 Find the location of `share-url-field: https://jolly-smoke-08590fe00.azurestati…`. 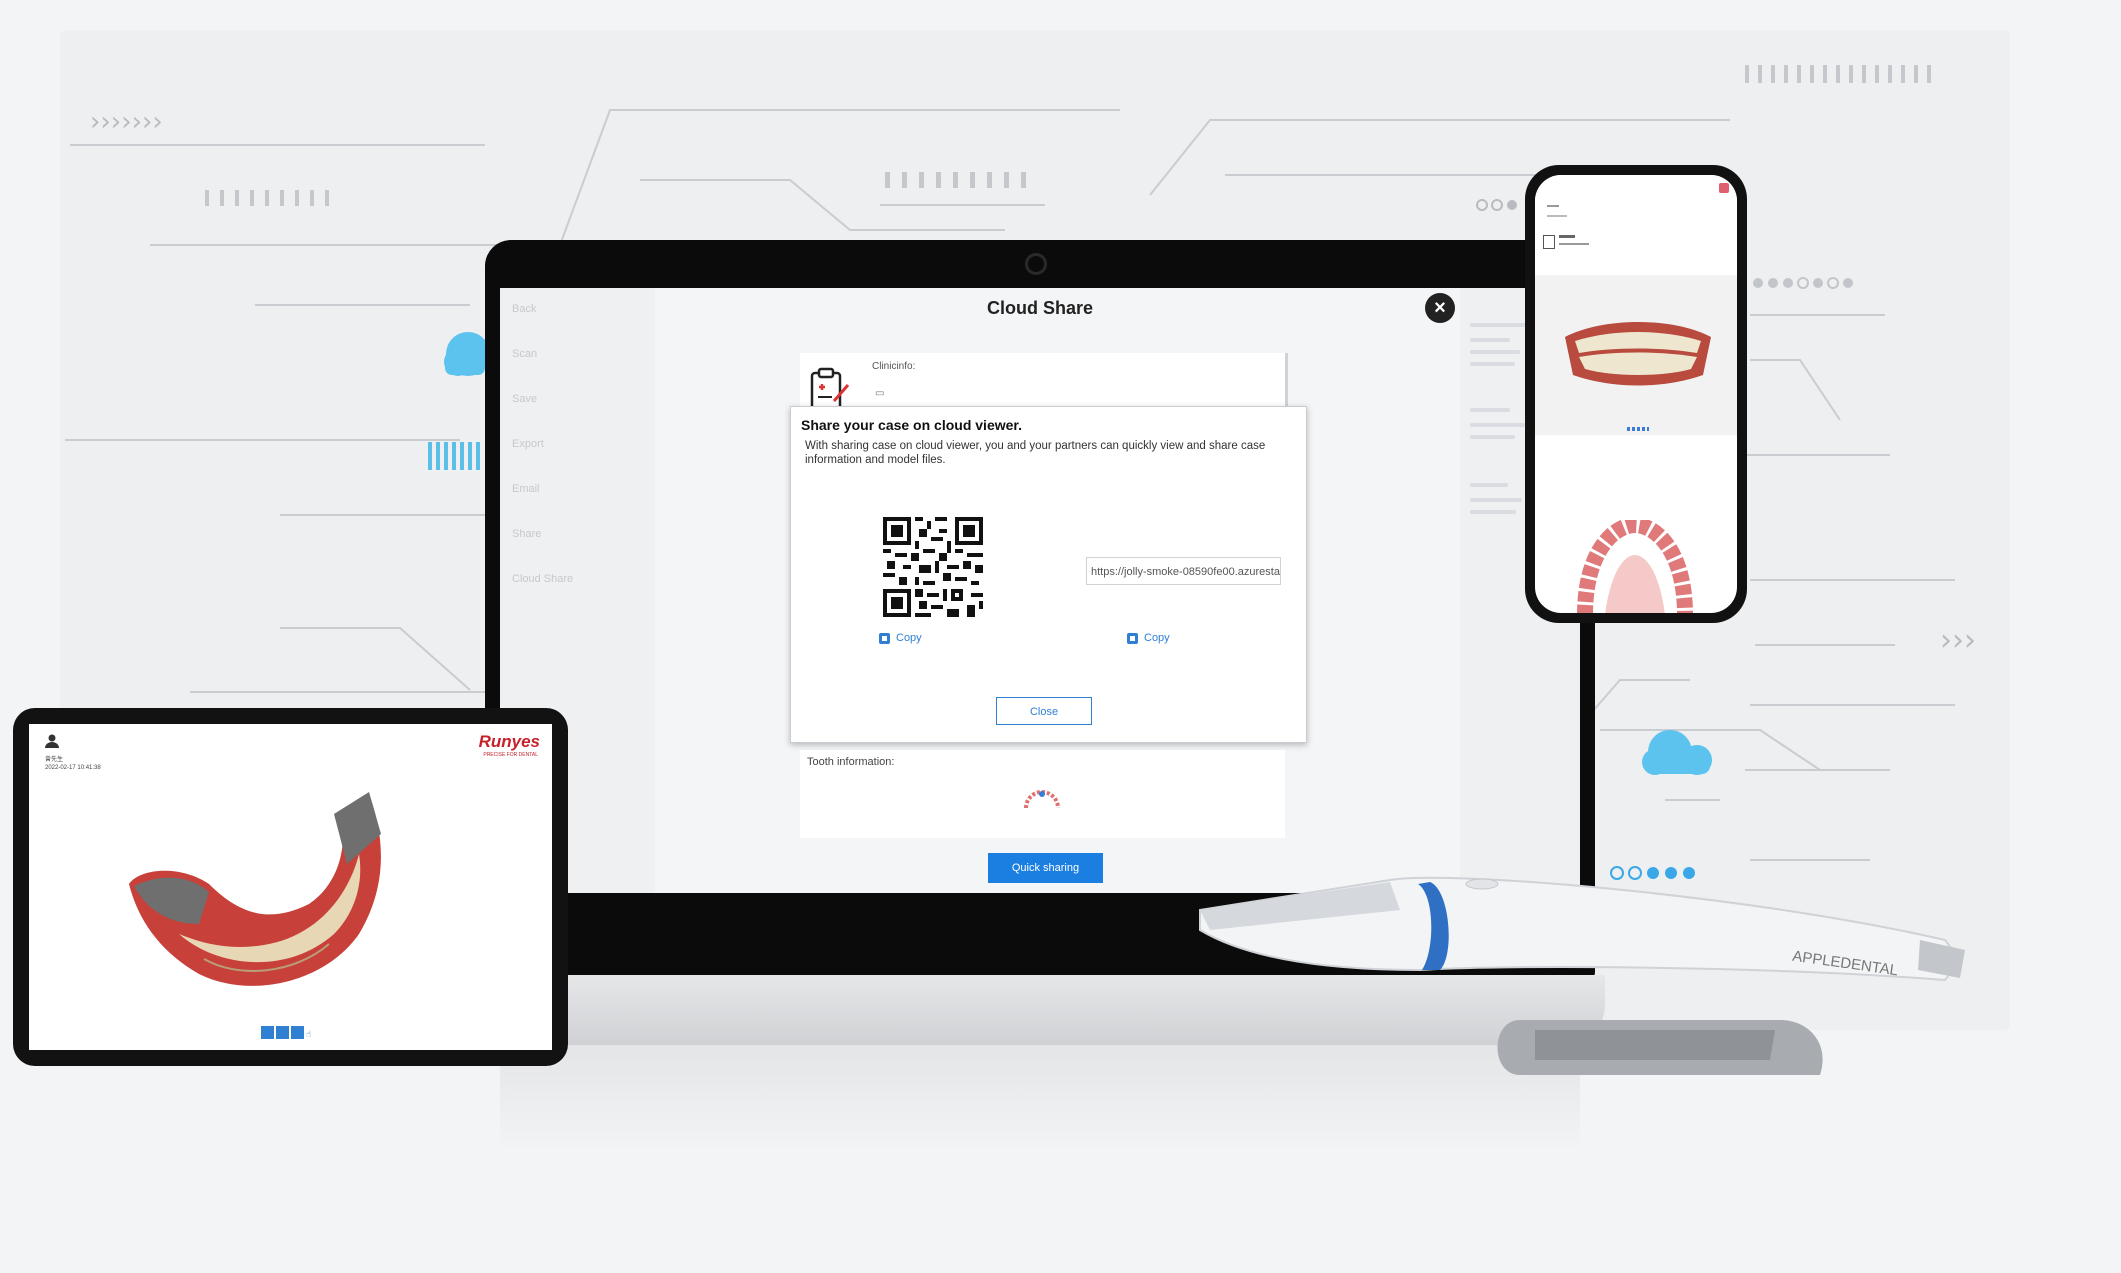

share-url-field: https://jolly-smoke-08590fe00.azurestati… is located at coordinates (1183, 571).